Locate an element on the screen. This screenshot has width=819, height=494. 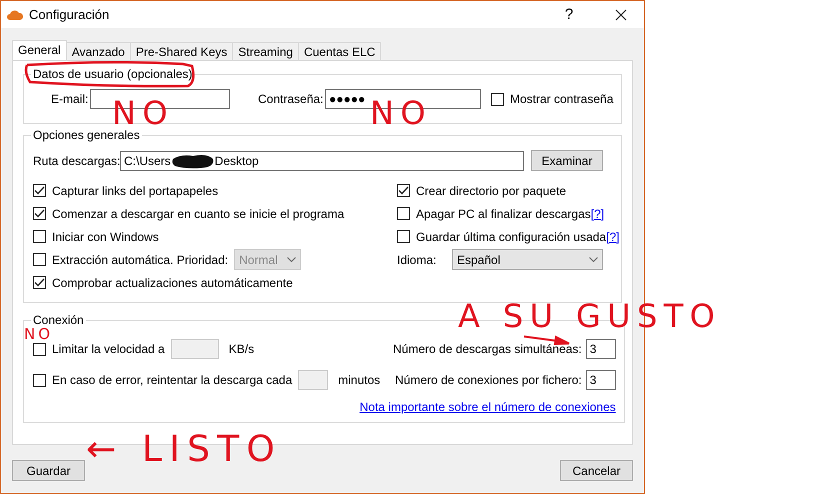
unit-label: KB/s is located at coordinates (241, 349).